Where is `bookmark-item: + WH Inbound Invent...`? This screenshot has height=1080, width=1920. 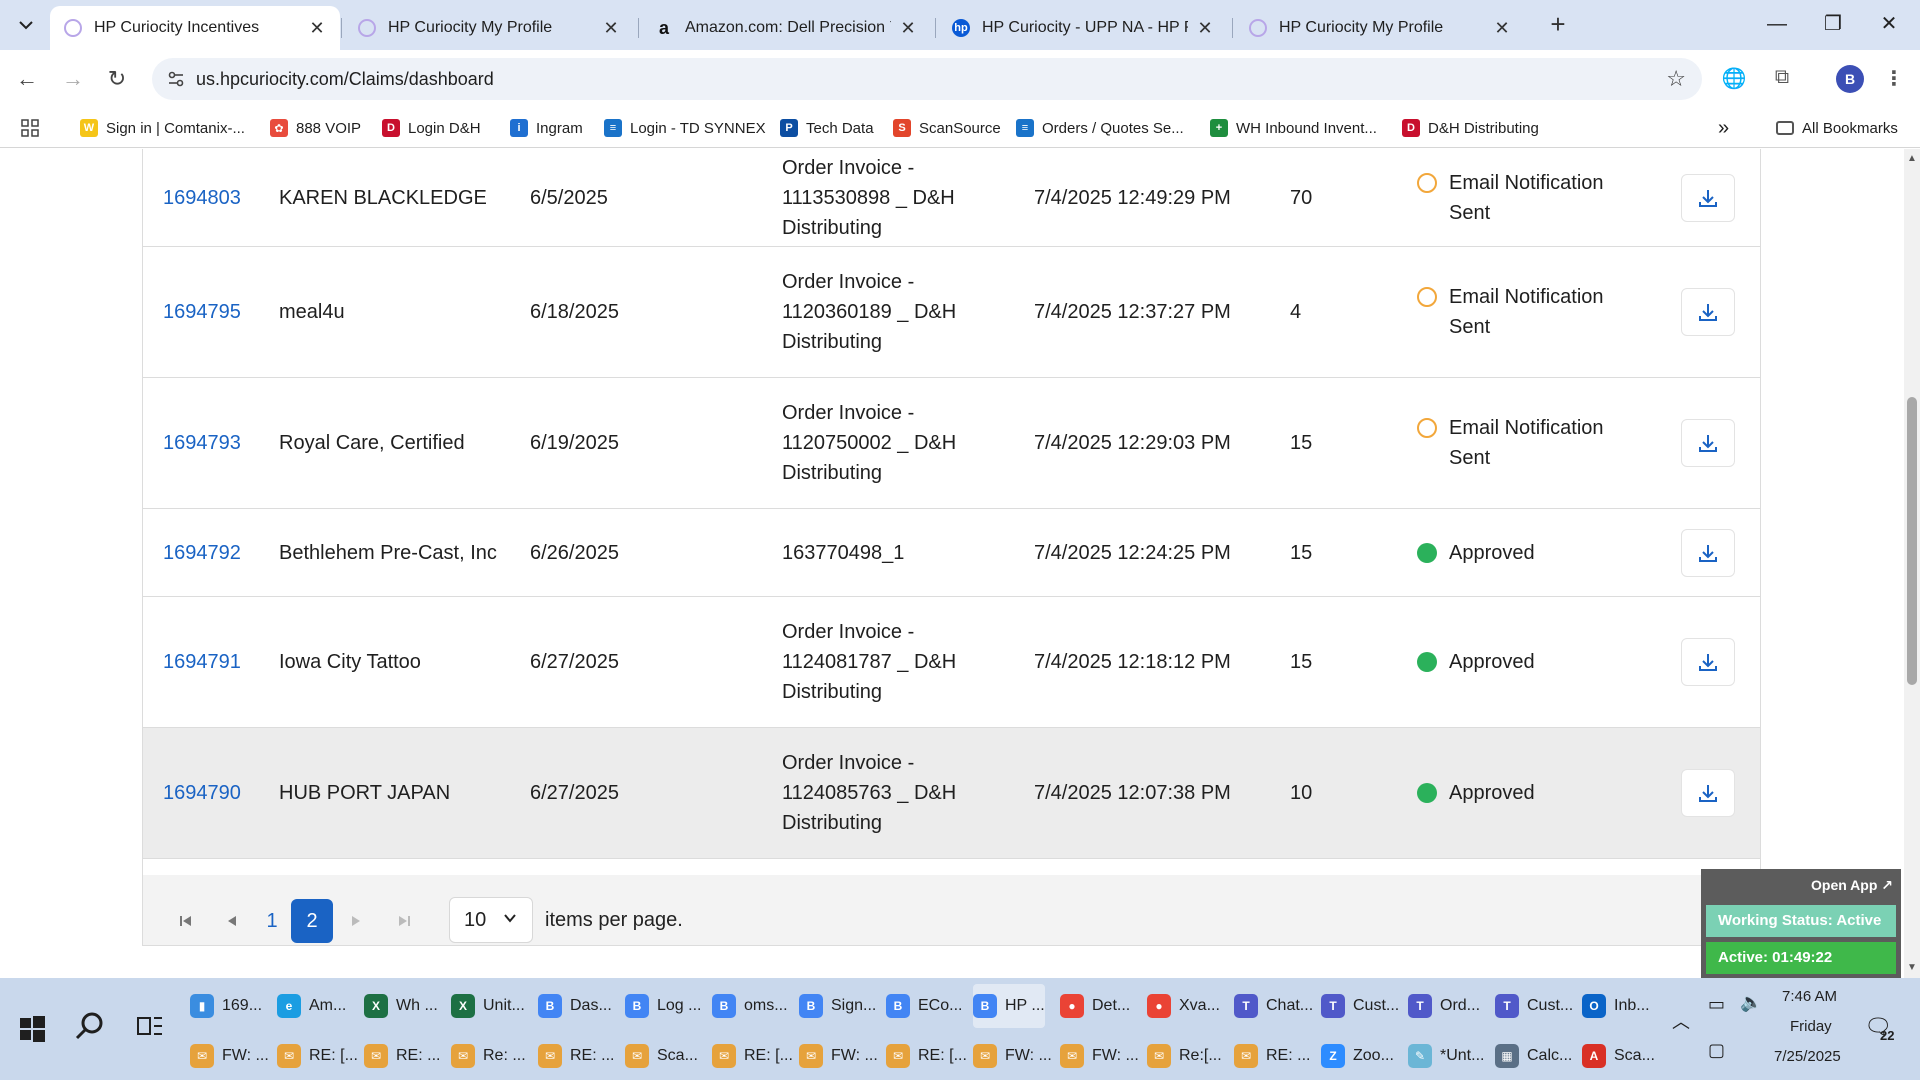 bookmark-item: + WH Inbound Invent... is located at coordinates (1293, 128).